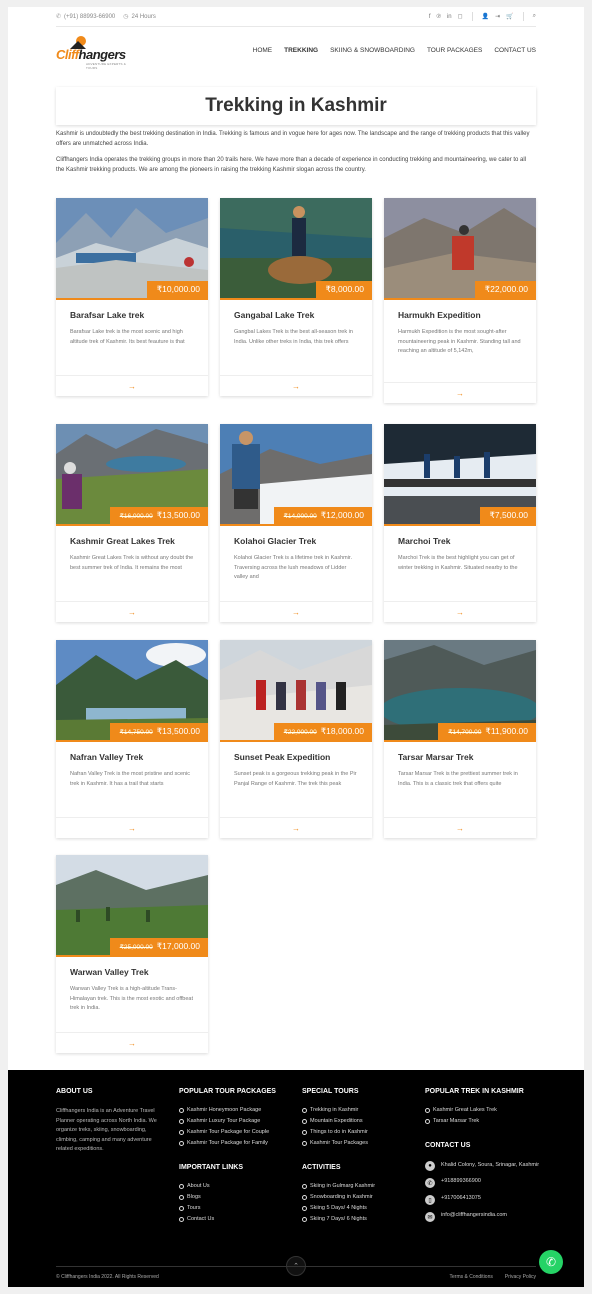 The image size is (592, 1294). I want to click on whatsapp-icon: ✆, so click(551, 1262).